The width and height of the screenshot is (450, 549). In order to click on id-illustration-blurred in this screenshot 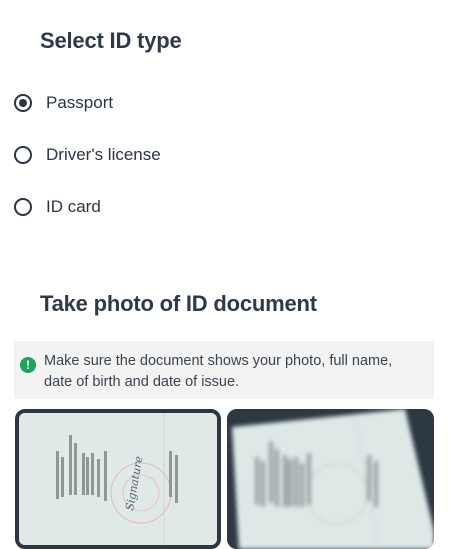, I will do `click(330, 479)`.